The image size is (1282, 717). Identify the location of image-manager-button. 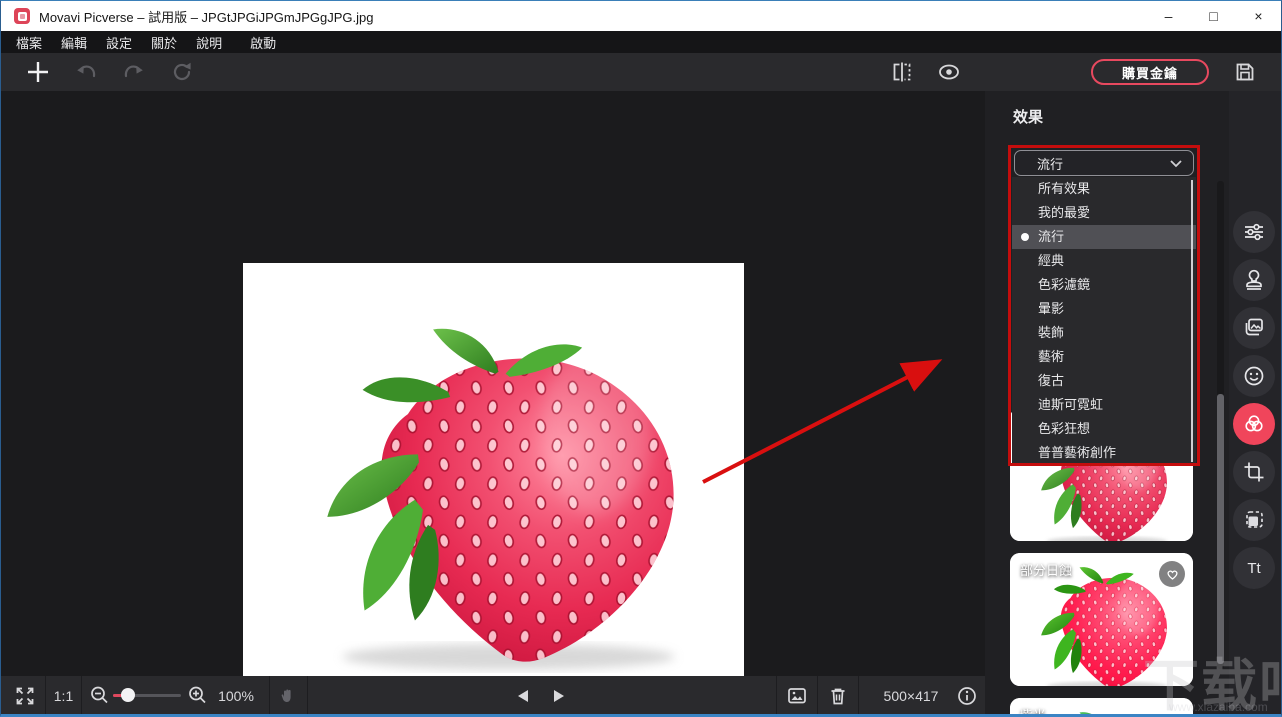
(797, 695).